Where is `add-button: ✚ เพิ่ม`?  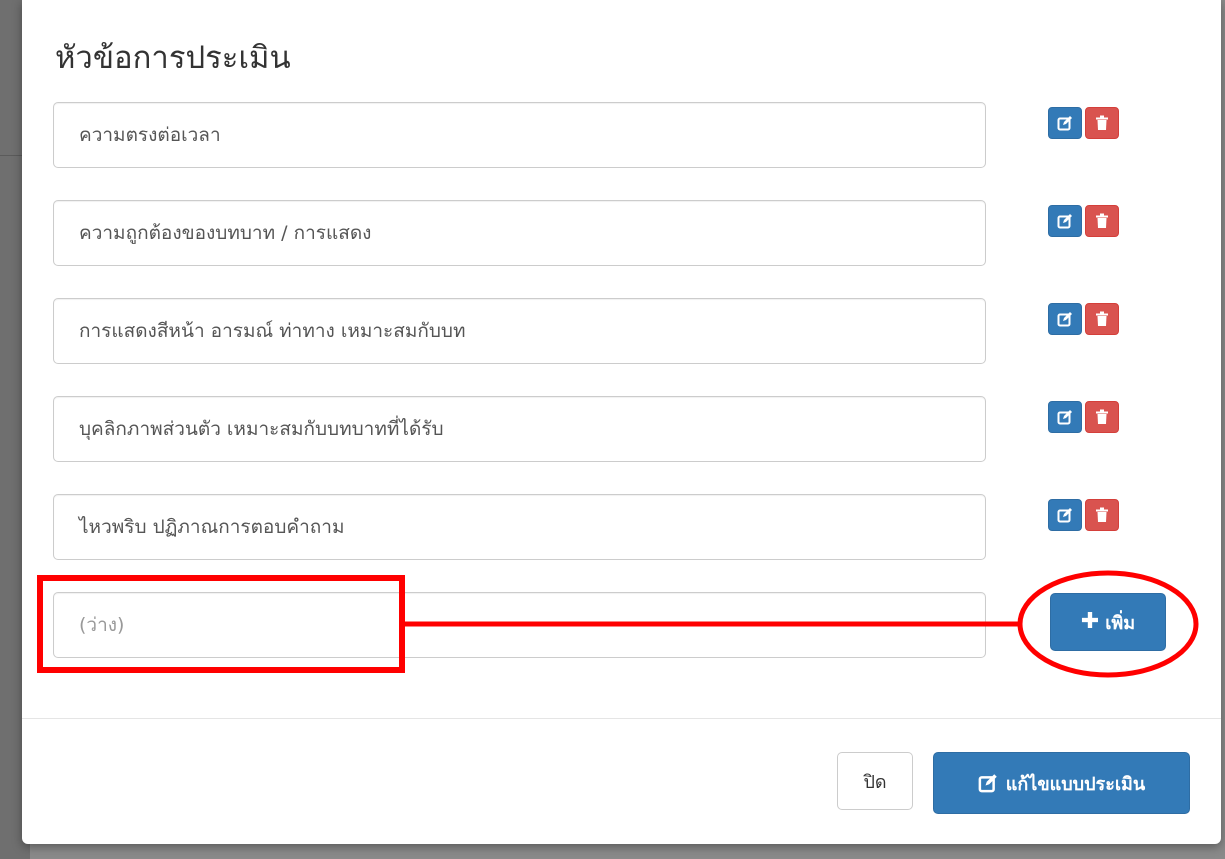 add-button: ✚ เพิ่ม is located at coordinates (1108, 622).